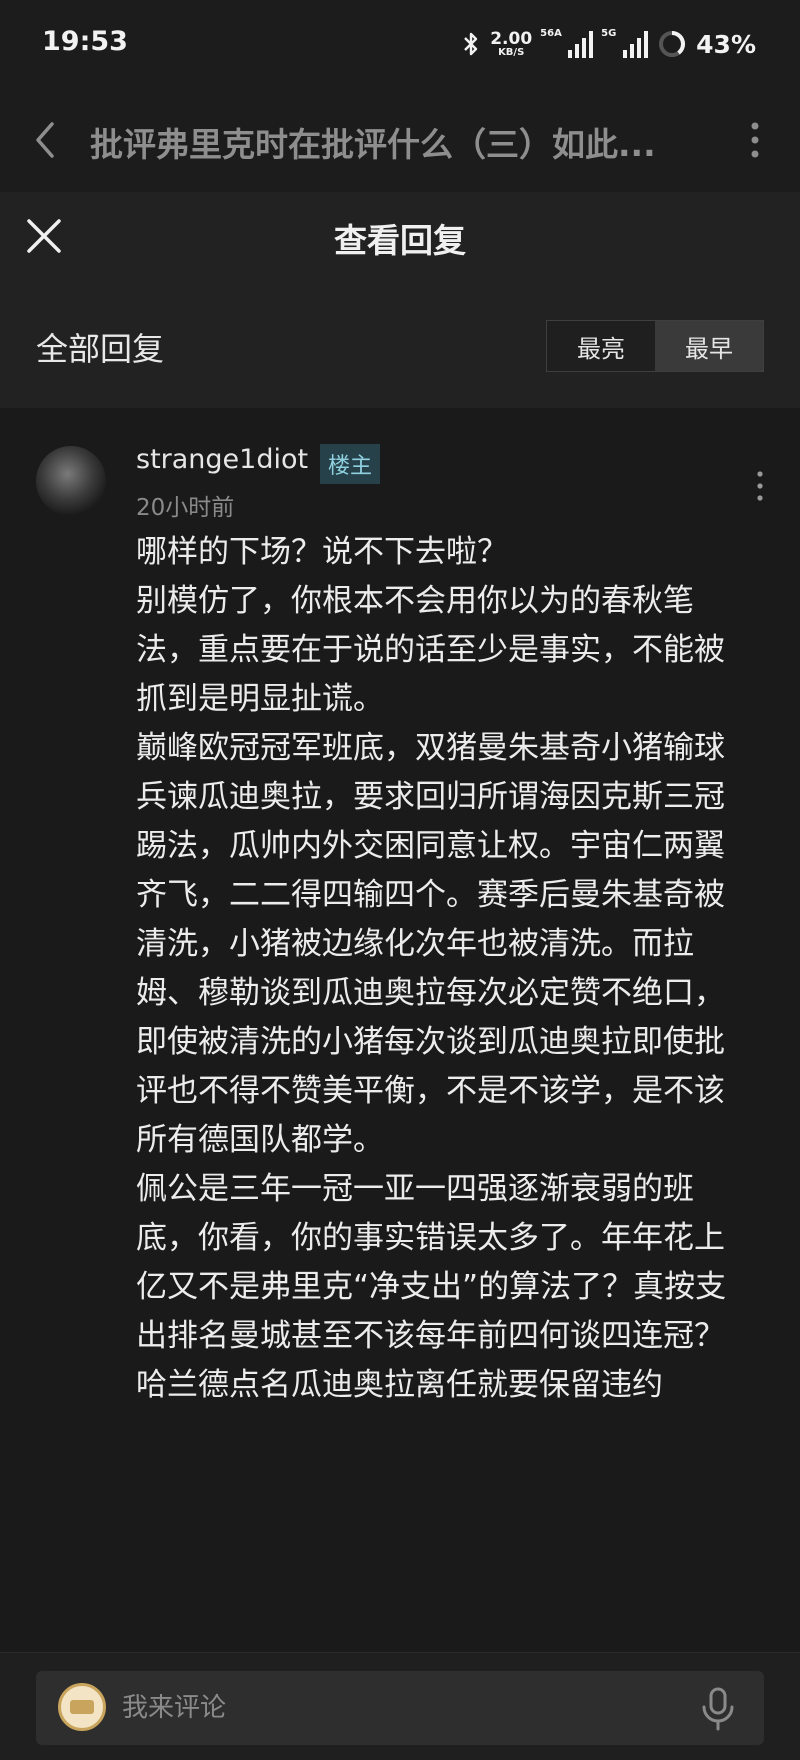 The width and height of the screenshot is (800, 1760). Describe the element at coordinates (718, 1709) in the screenshot. I see `microphone-icon` at that location.